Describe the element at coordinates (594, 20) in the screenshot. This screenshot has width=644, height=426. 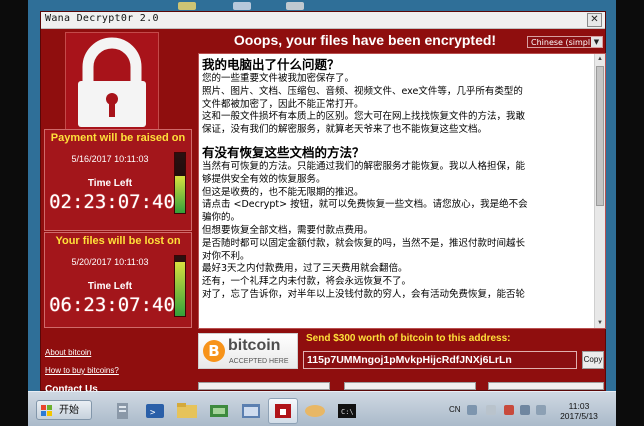
I see `close-button: ✕` at that location.